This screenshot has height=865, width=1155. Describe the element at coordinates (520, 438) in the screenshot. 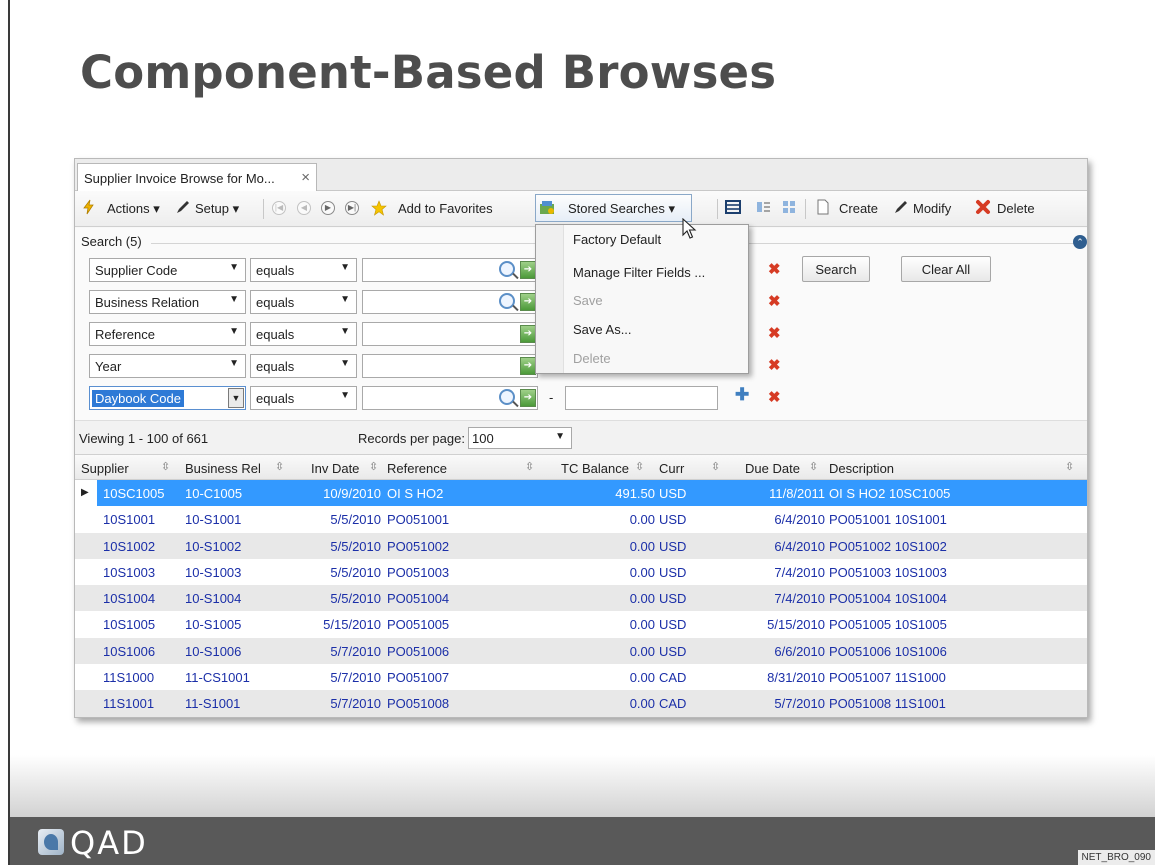

I see `records-per-page-select: 100 ▼` at that location.